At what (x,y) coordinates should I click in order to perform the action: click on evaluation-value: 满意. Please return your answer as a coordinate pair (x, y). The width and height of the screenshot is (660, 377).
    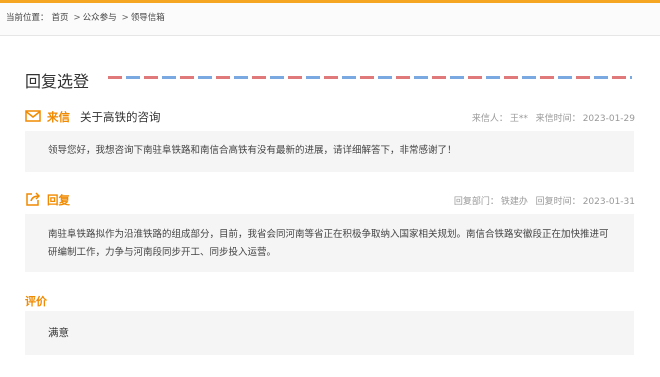
    Looking at the image, I should click on (58, 333).